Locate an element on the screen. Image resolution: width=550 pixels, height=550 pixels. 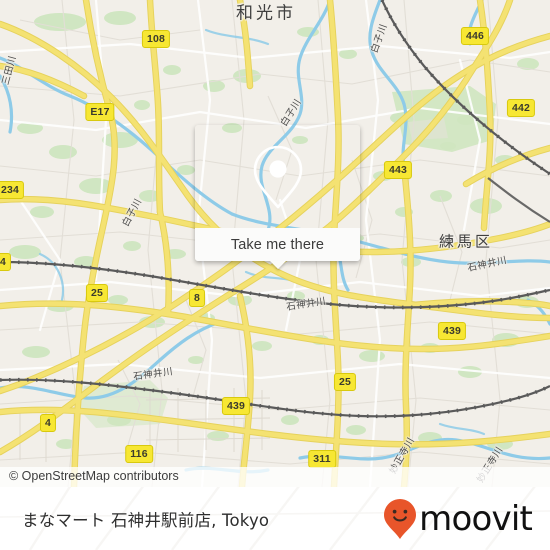
location-callout-card: Take me there is located at coordinates (277, 197).